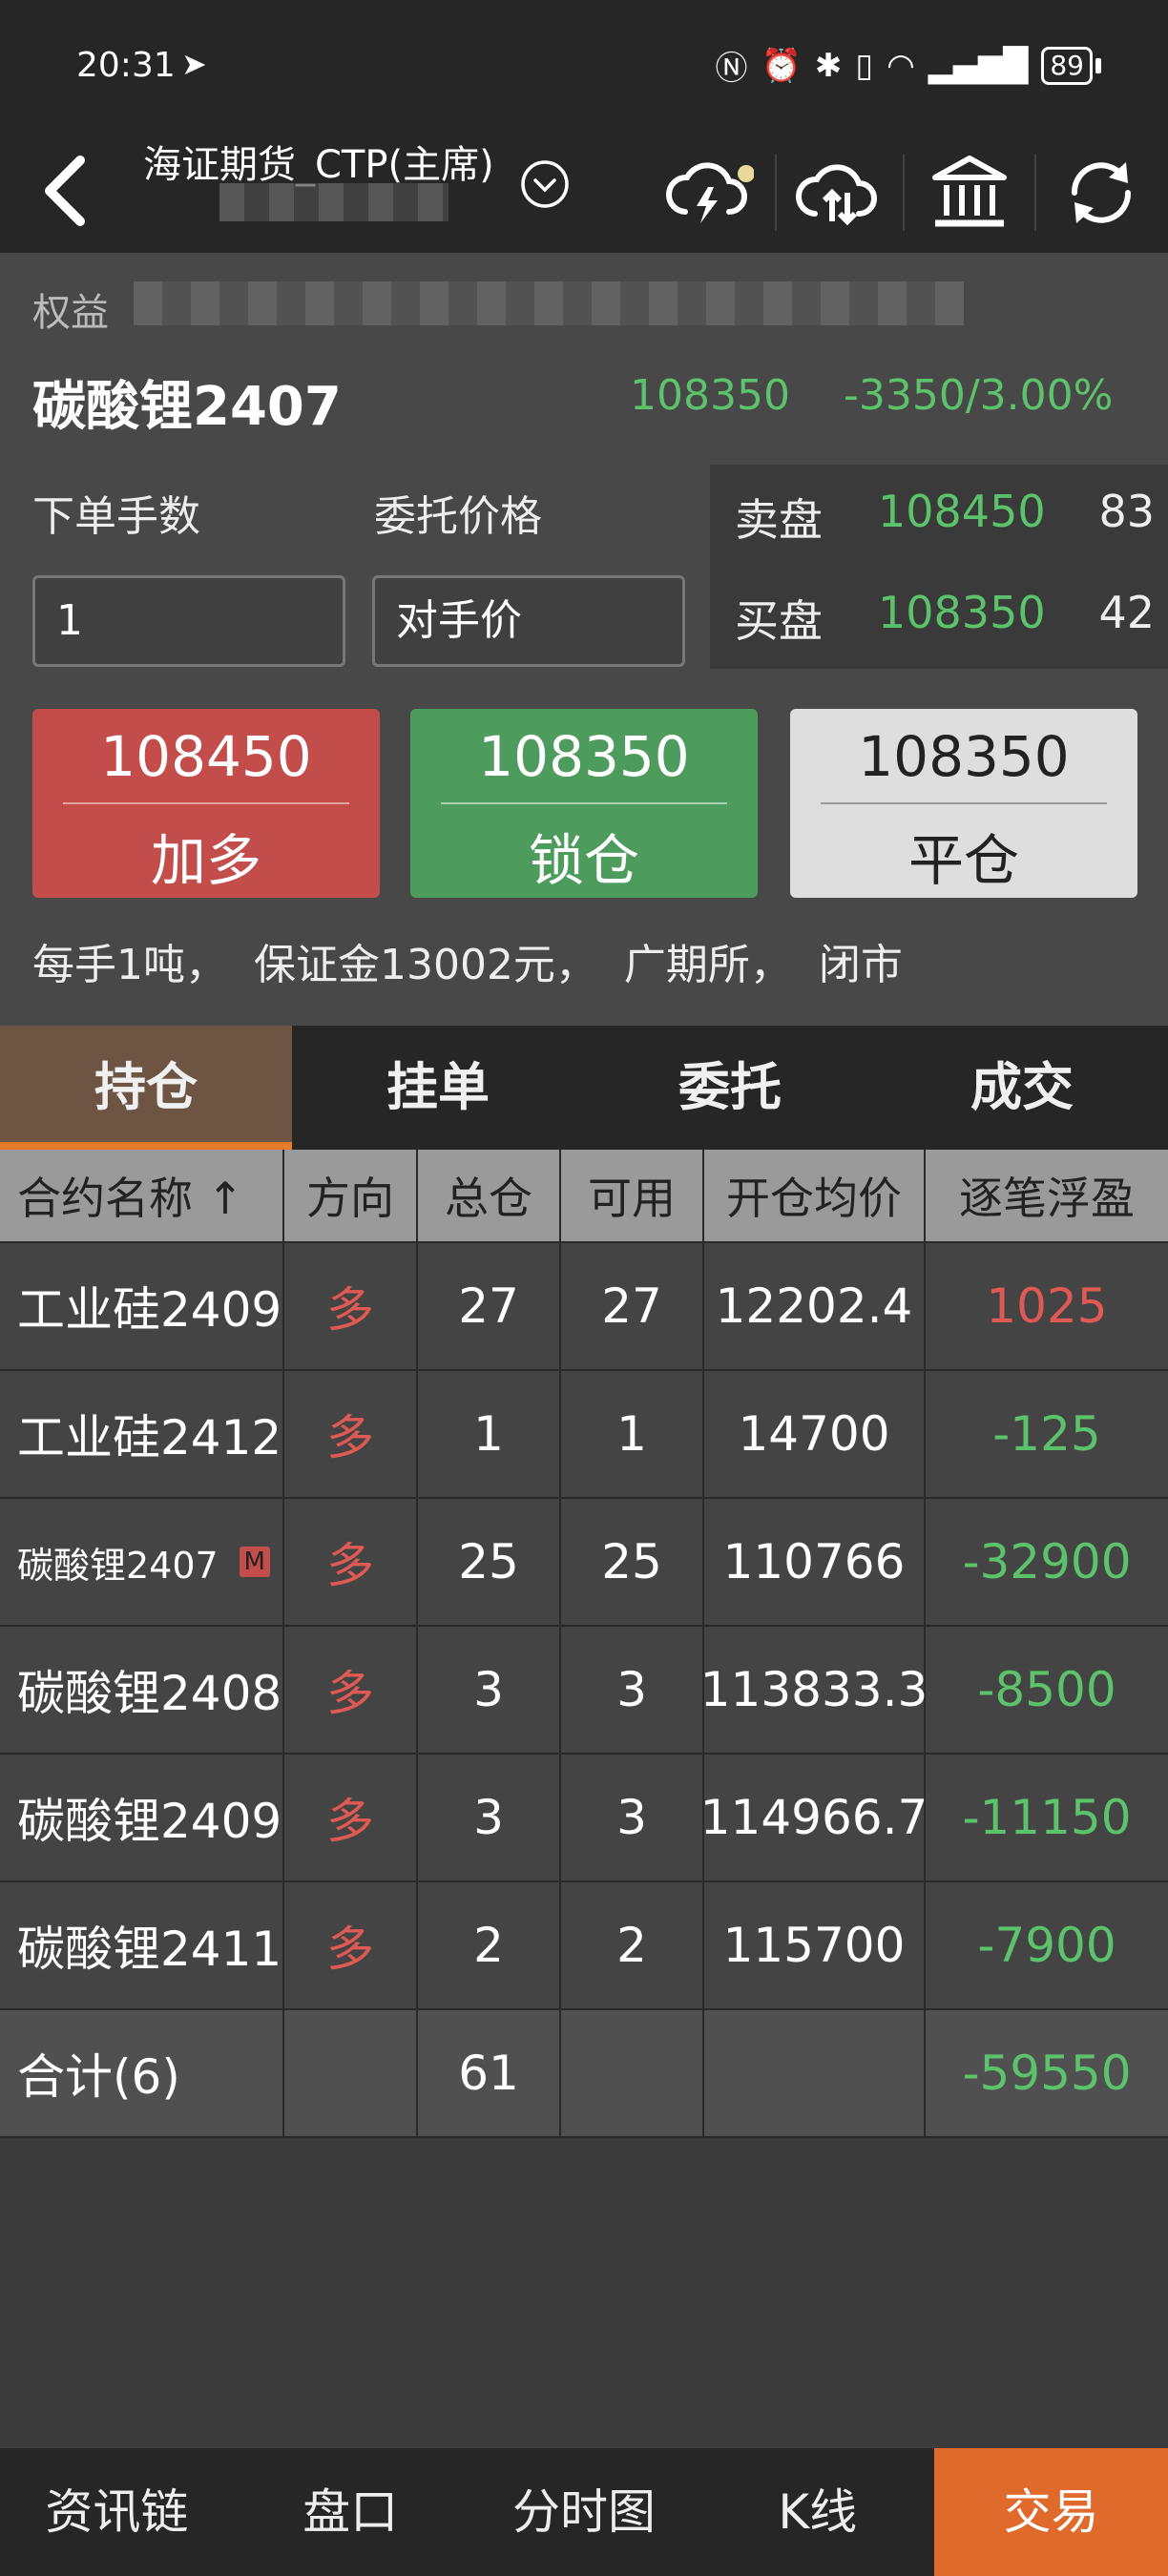  What do you see at coordinates (584, 391) in the screenshot?
I see `contract-row: 碳酸锂2407 108350 -3350/3.00%` at bounding box center [584, 391].